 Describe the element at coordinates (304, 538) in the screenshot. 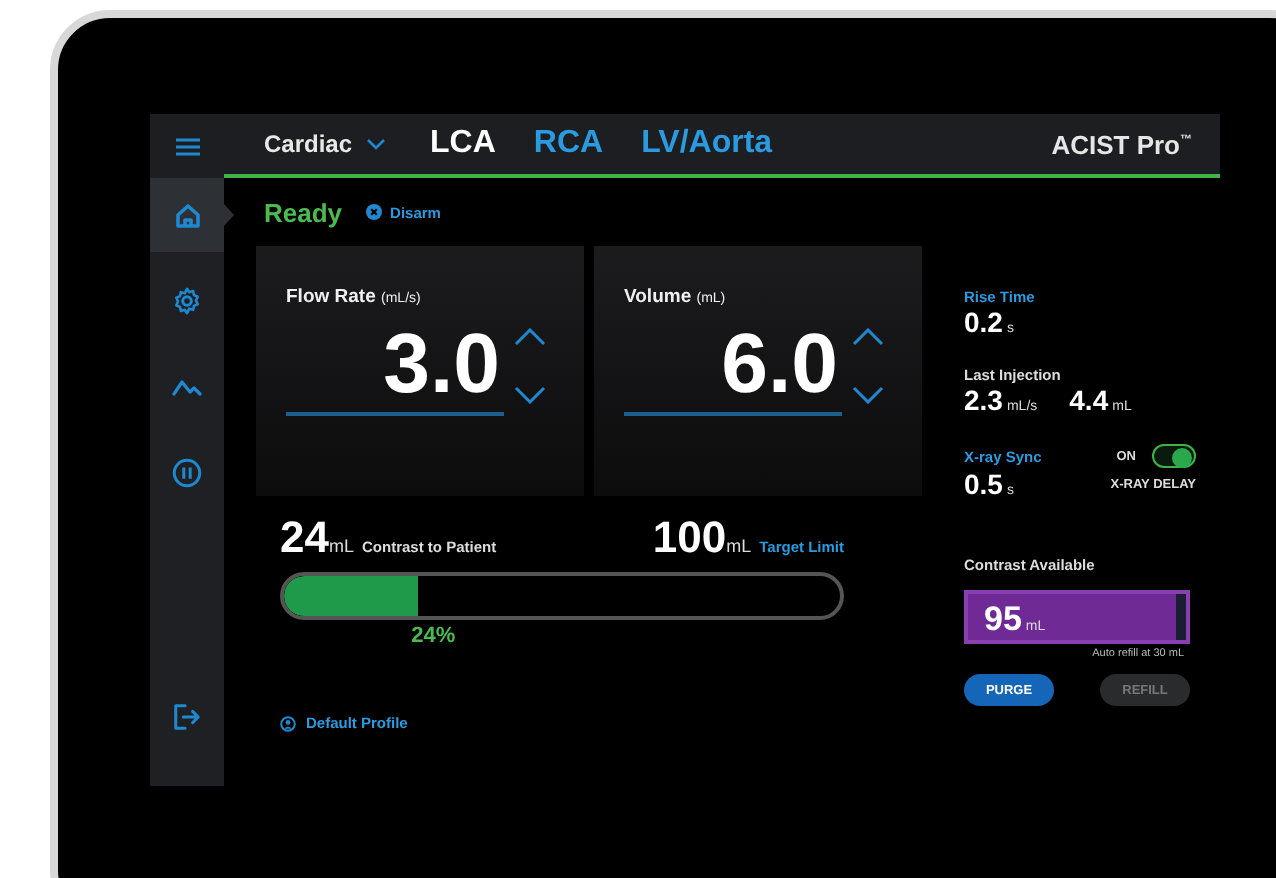

I see `contrast-volume: 24` at that location.